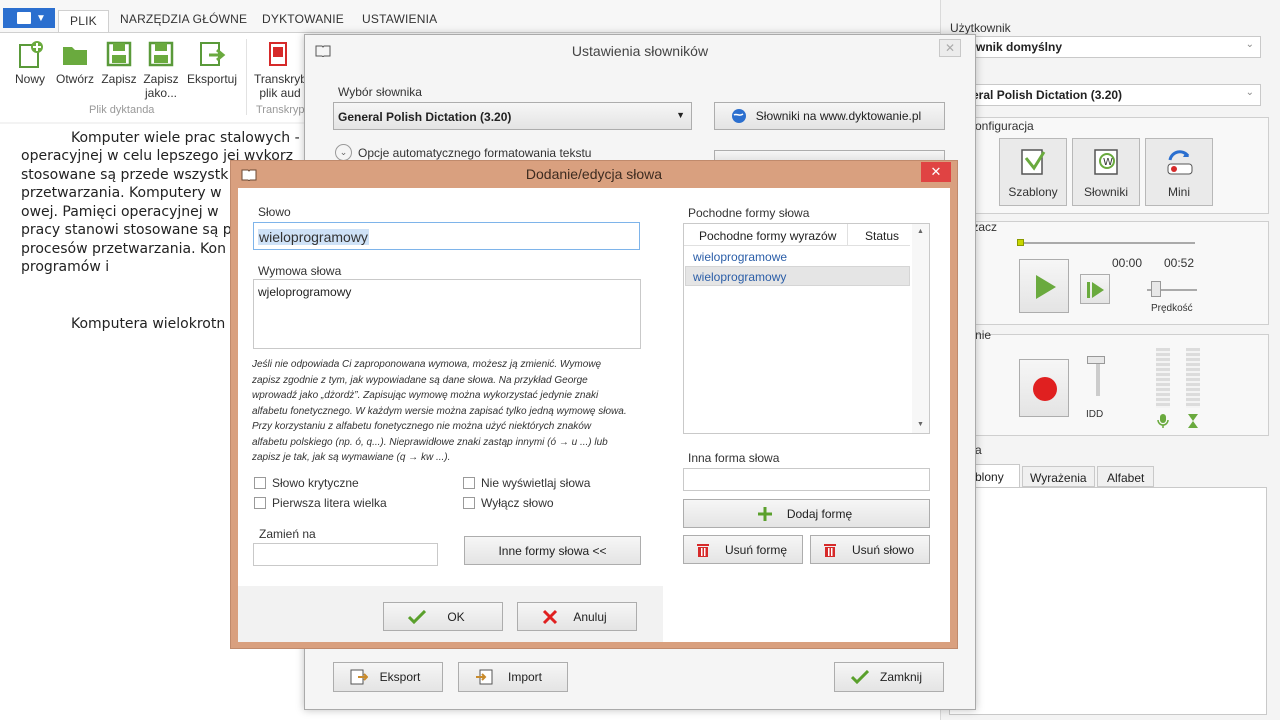  I want to click on speed-label: Prędkość, so click(1172, 308).